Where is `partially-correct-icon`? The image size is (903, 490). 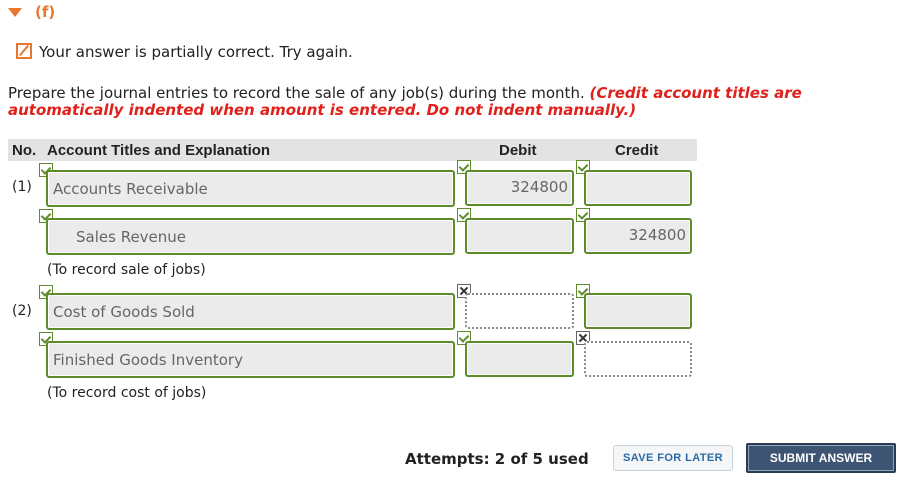
partially-correct-icon is located at coordinates (24, 51).